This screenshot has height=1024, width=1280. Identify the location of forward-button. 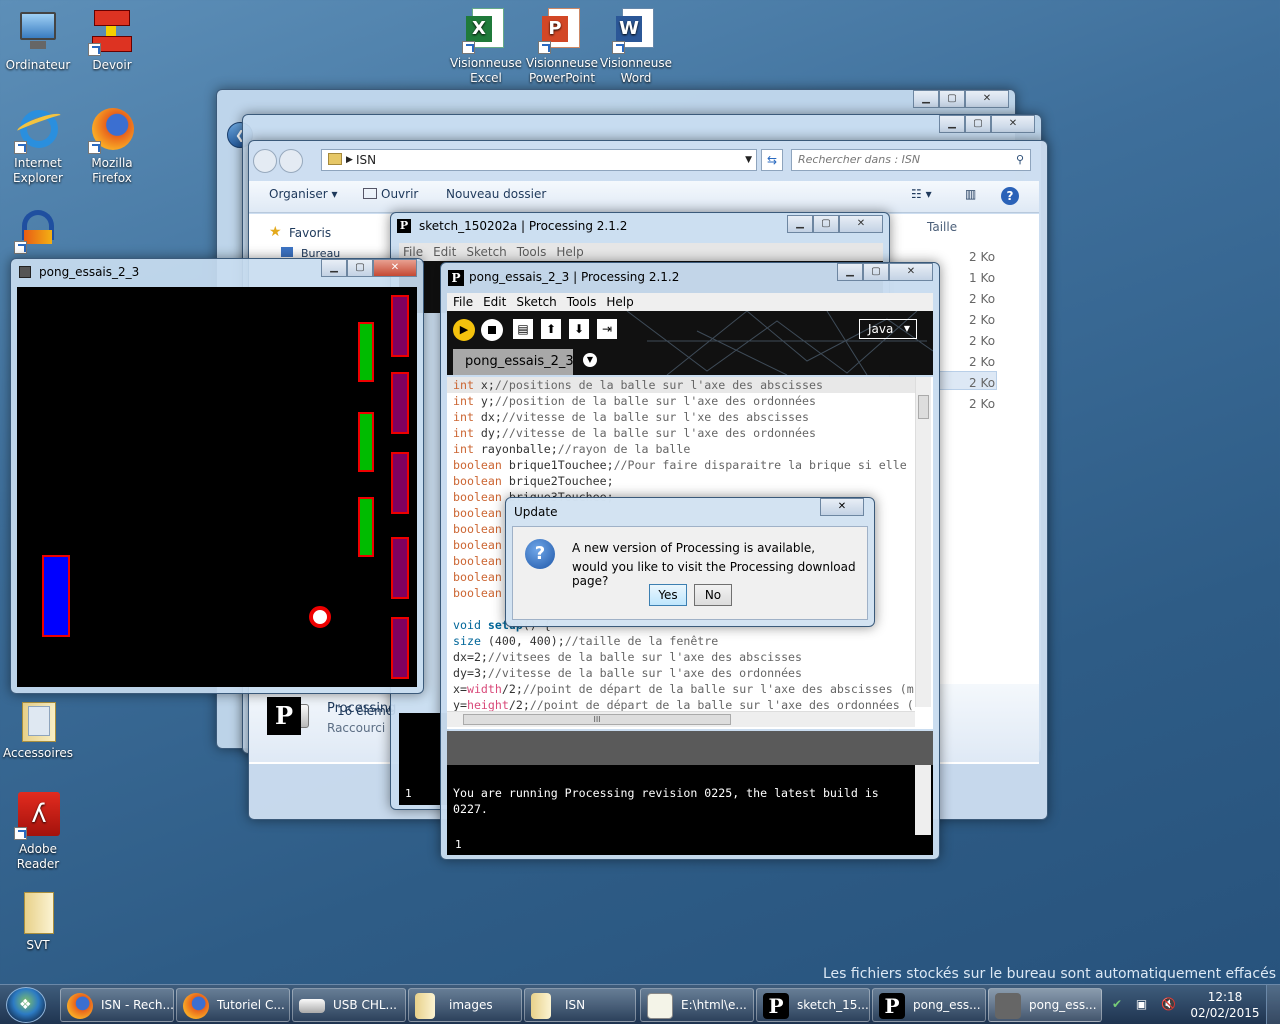
(291, 161).